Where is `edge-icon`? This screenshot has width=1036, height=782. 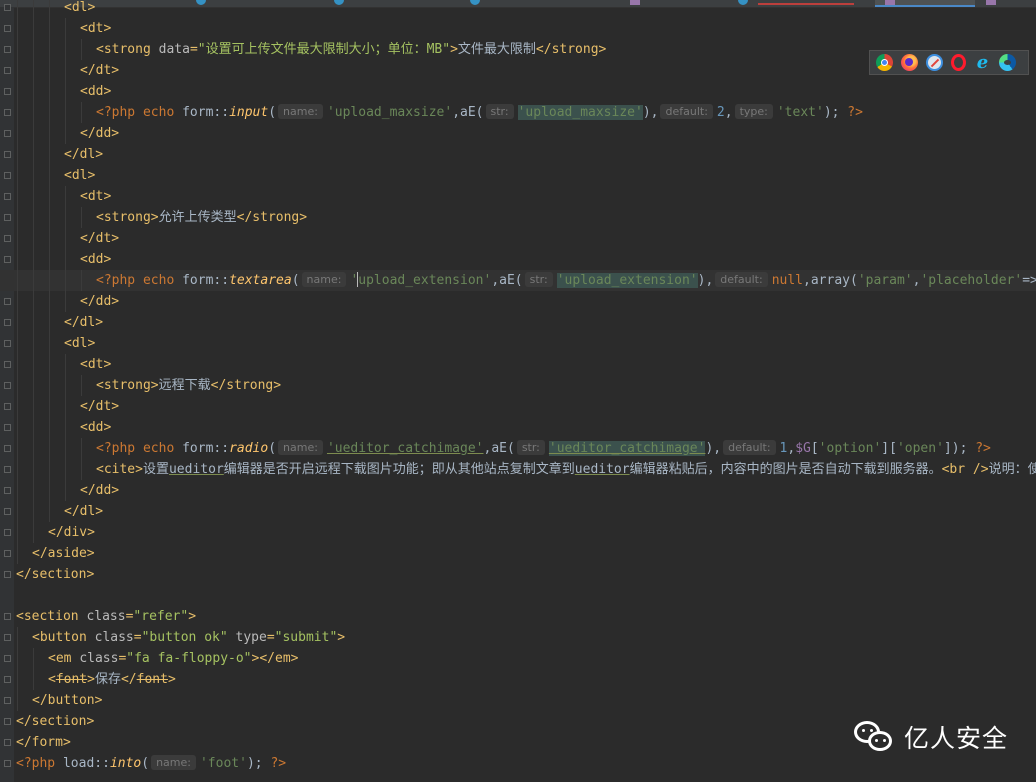 edge-icon is located at coordinates (1007, 62).